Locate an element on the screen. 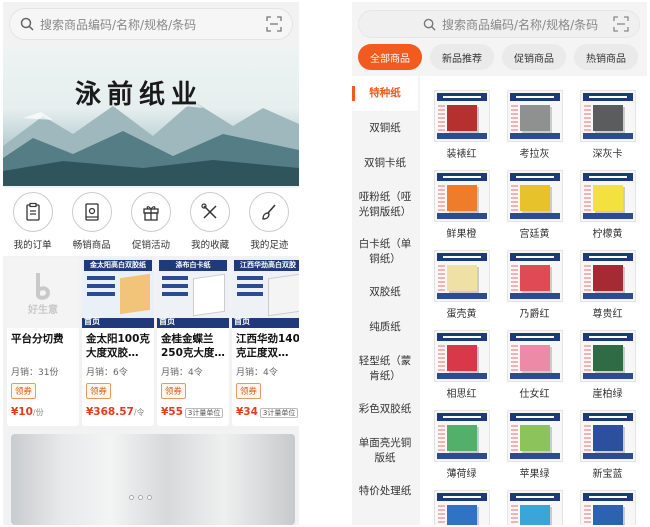 Image resolution: width=650 pixels, height=527 pixels. store-banner: 泳前纸业 is located at coordinates (151, 116).